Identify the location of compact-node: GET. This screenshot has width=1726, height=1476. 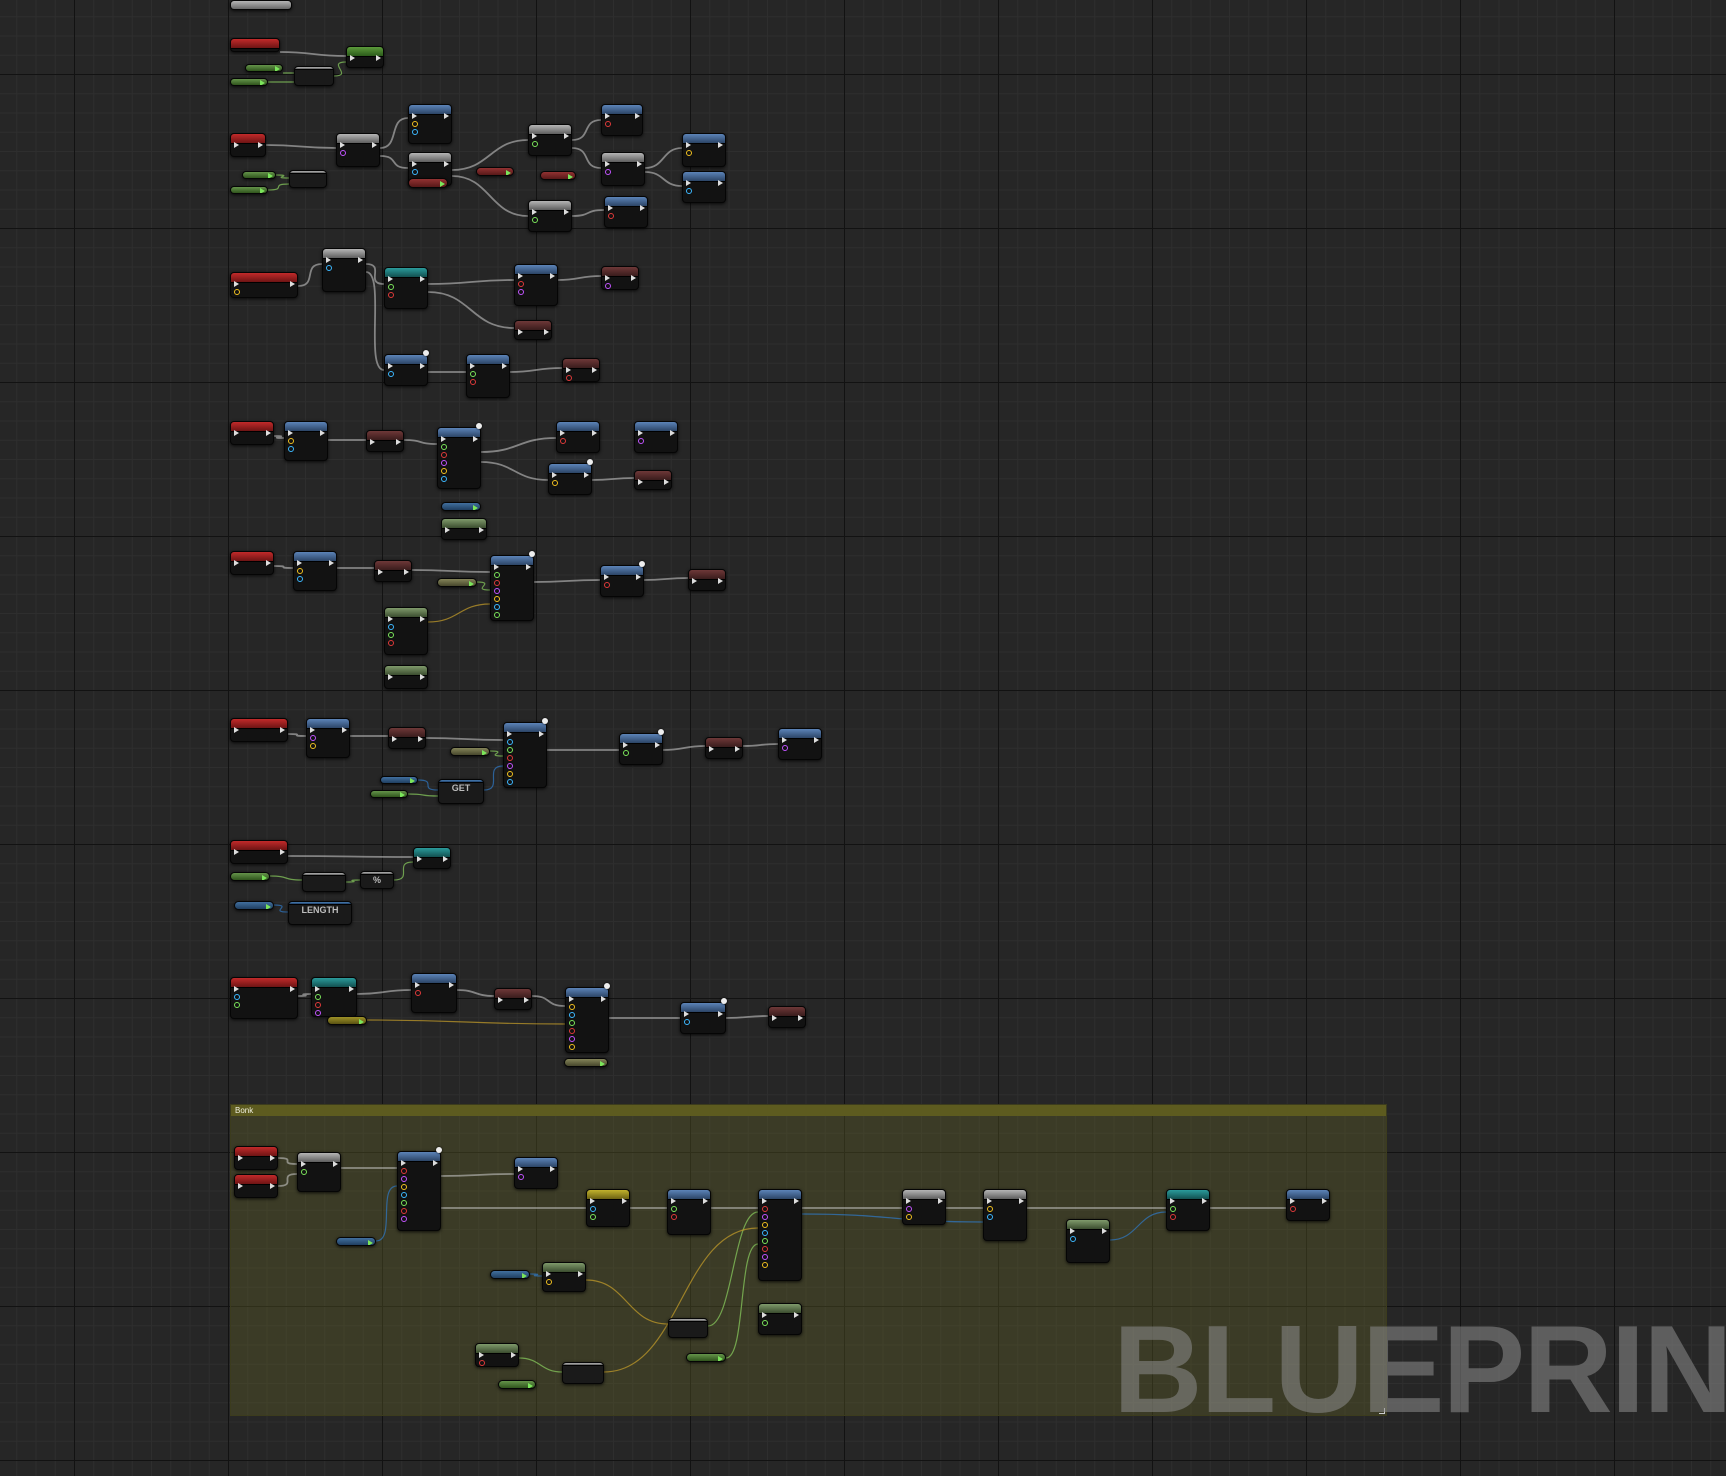
(461, 791).